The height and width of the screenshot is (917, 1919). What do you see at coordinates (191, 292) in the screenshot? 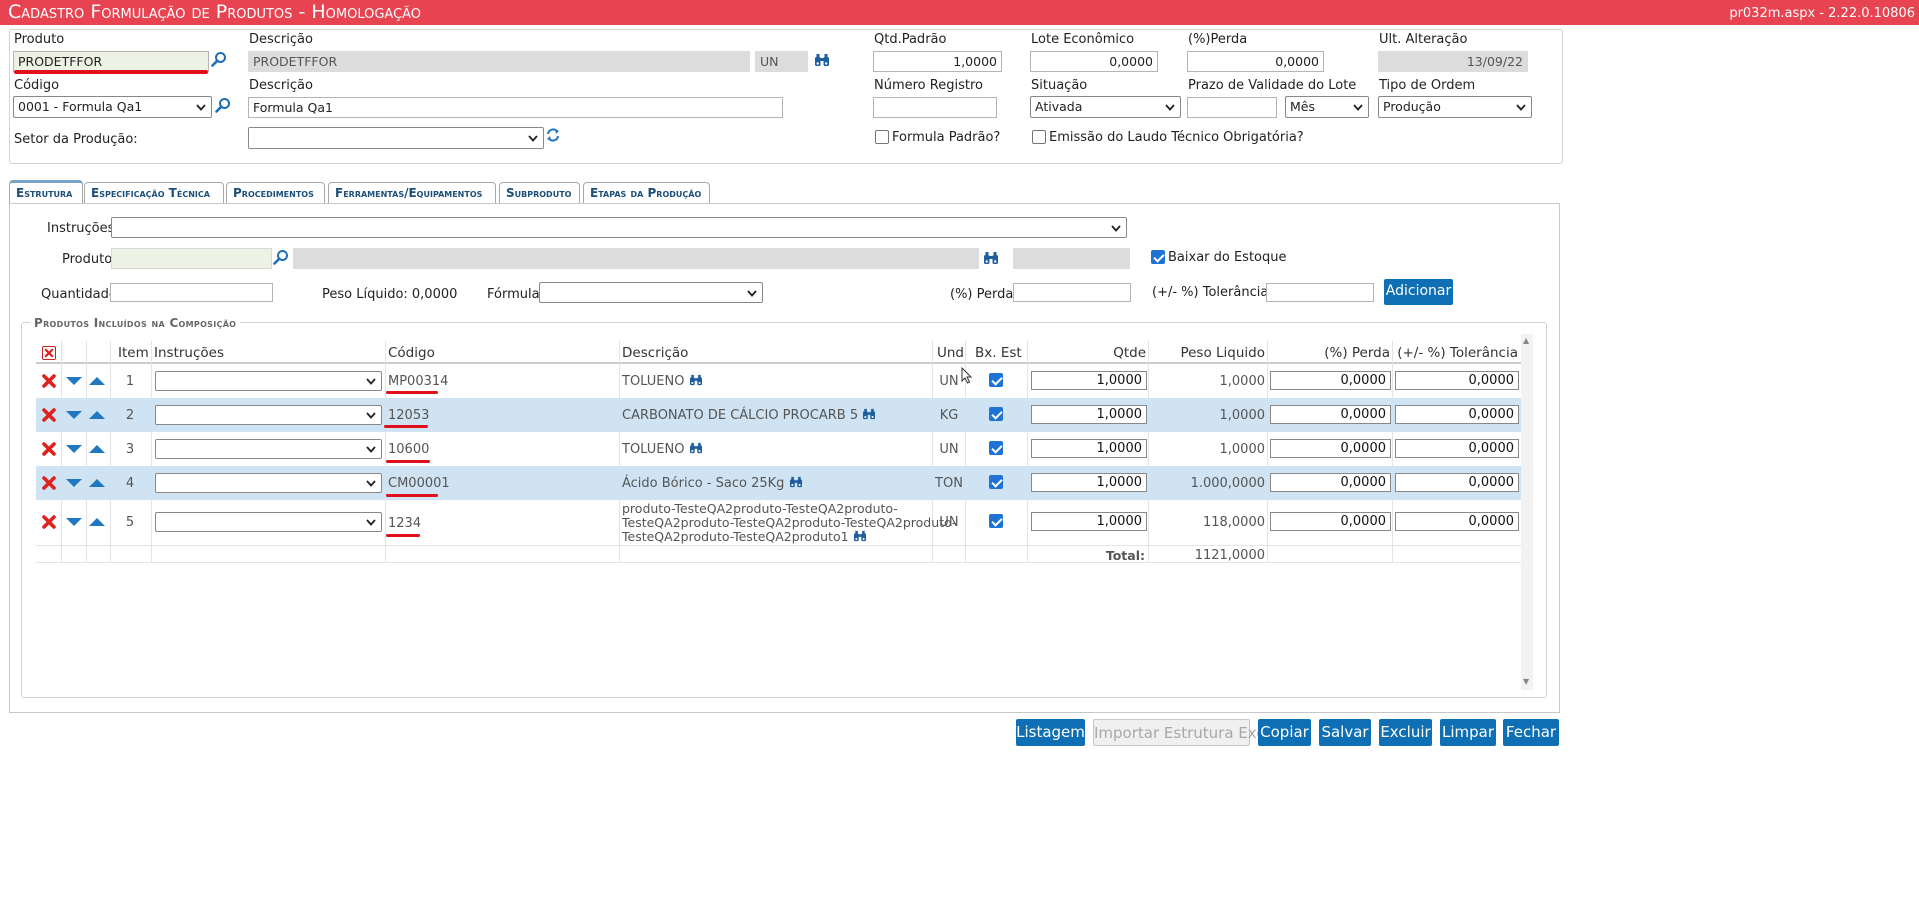
I see `quantidade-input` at bounding box center [191, 292].